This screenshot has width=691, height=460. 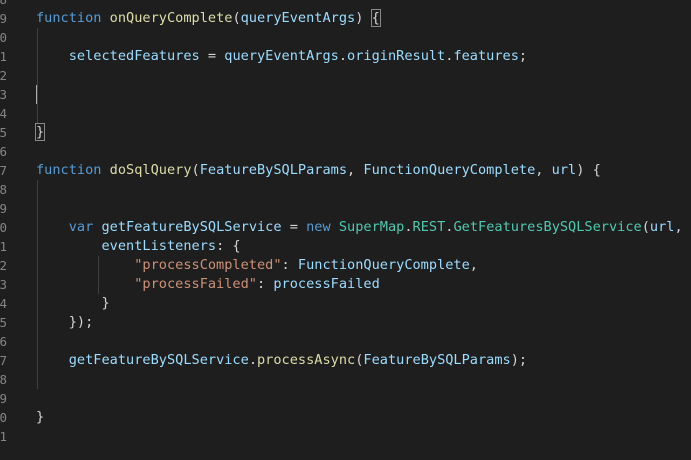 I want to click on code-token: (, so click(x=195, y=170).